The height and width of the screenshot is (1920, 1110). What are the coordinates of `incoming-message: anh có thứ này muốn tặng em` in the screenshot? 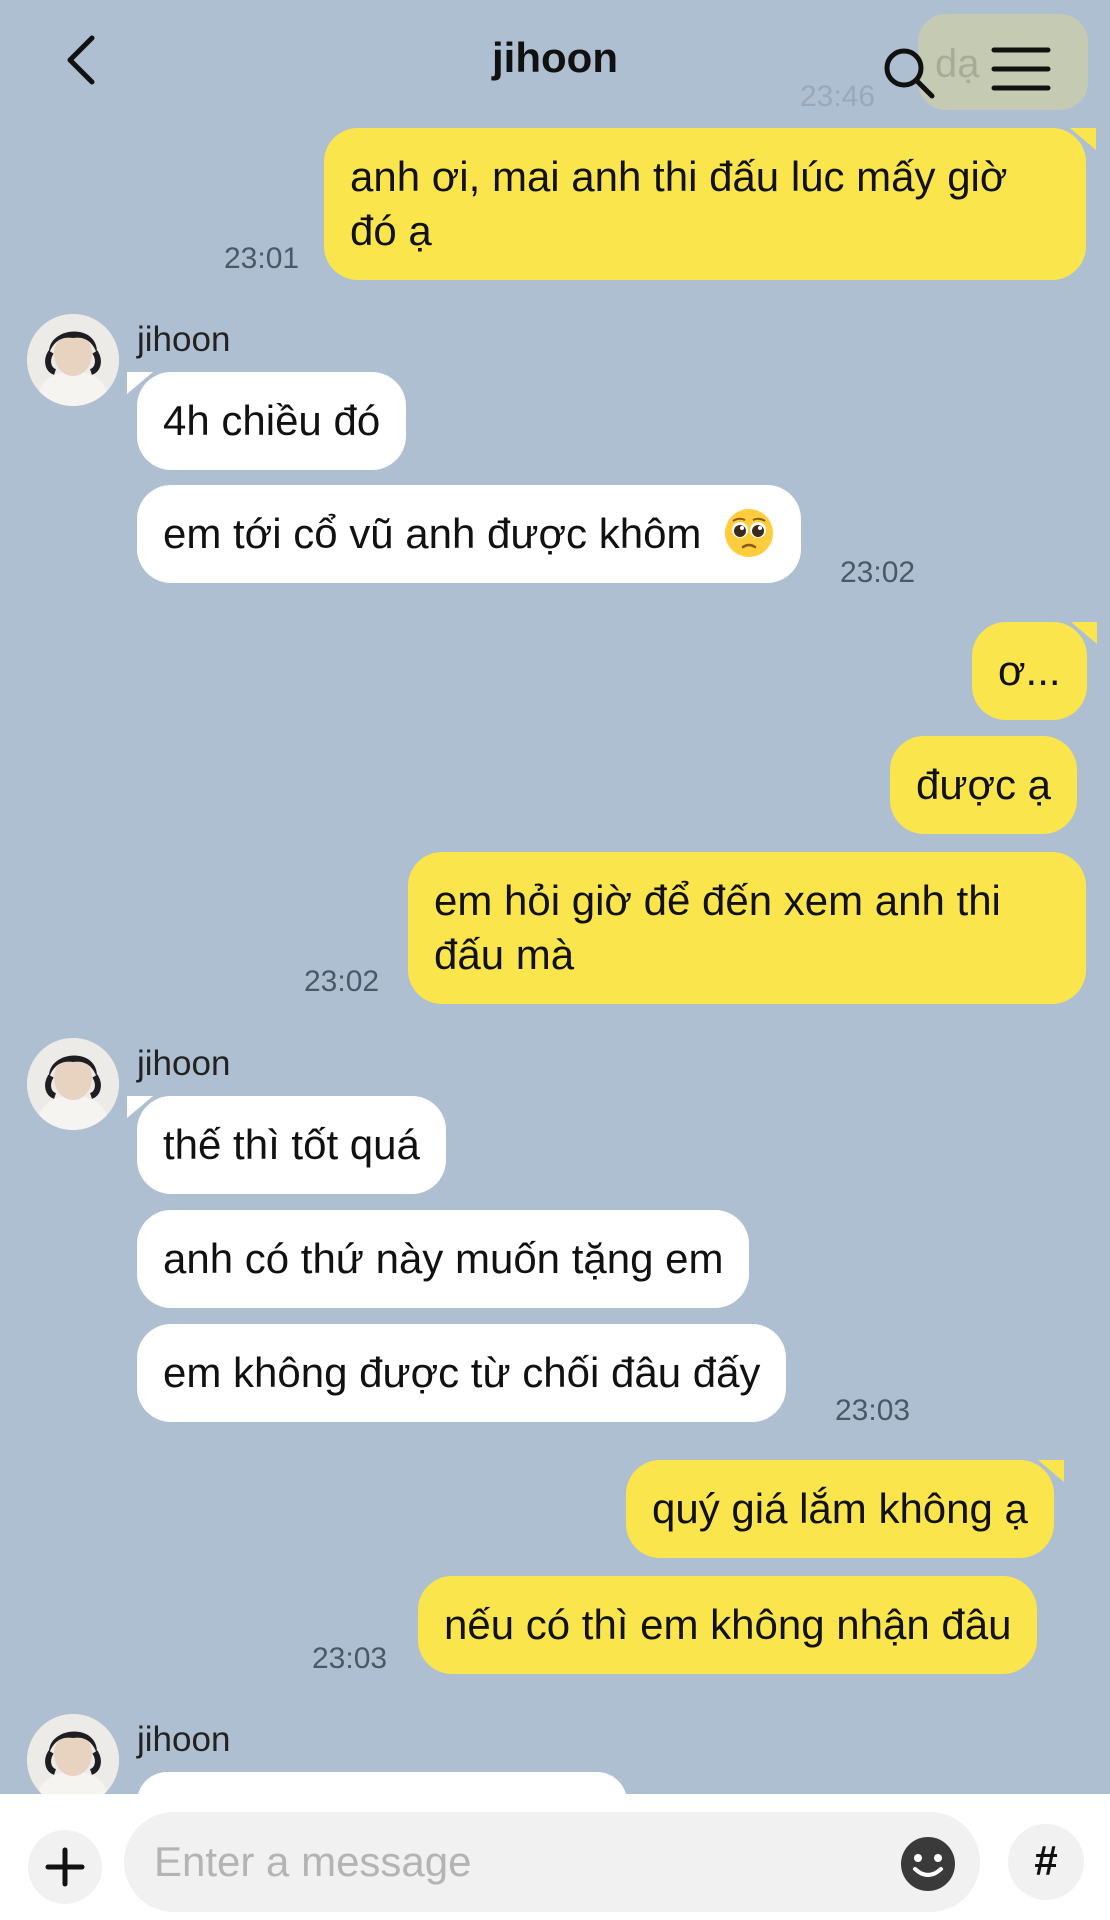 It's located at (443, 1259).